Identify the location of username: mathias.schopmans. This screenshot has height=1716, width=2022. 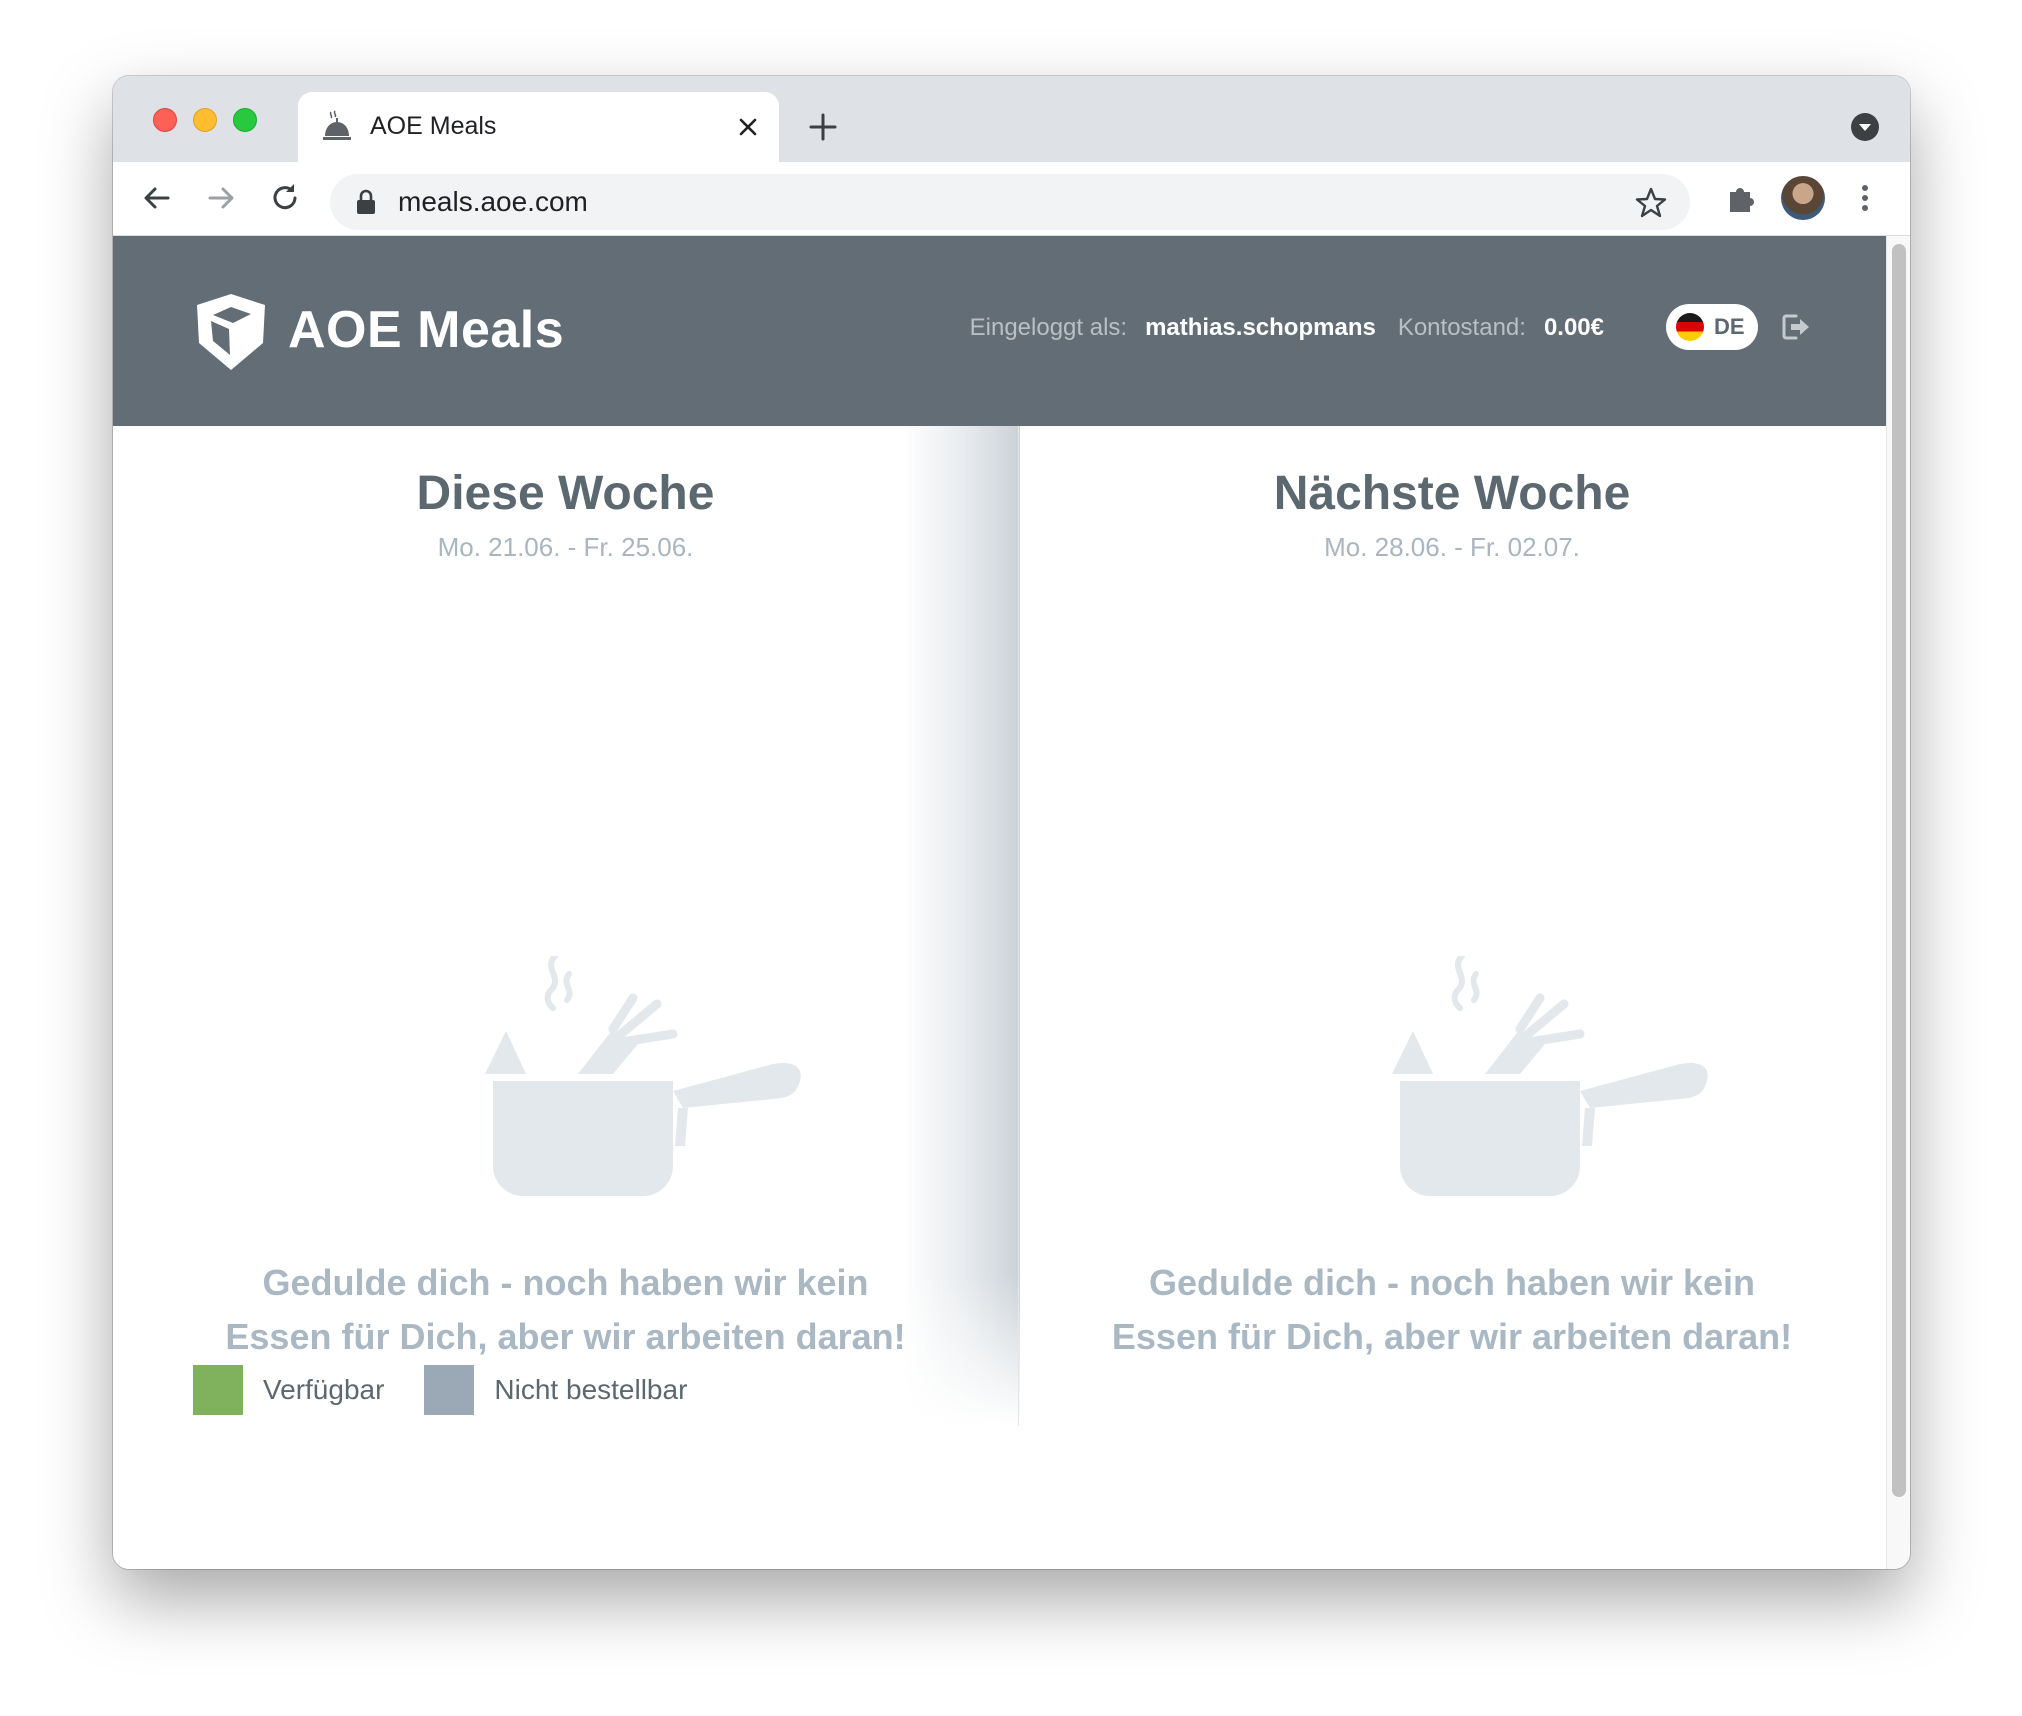
(1260, 327).